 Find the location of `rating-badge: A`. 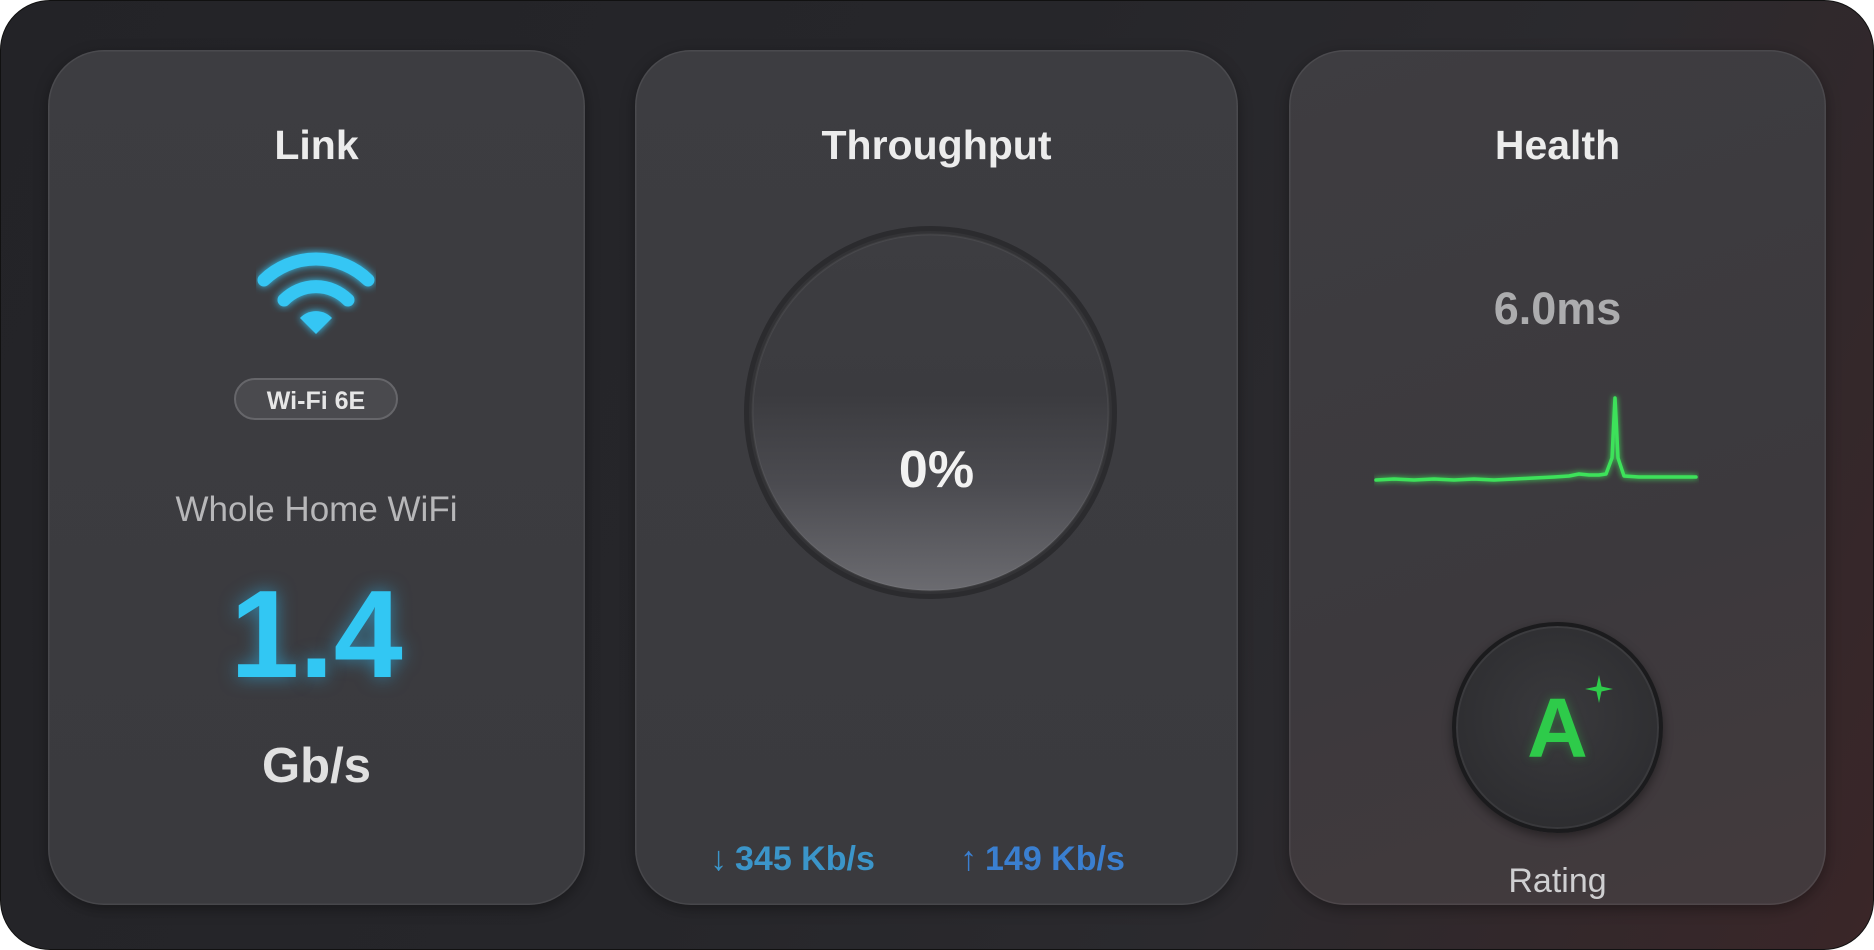

rating-badge: A is located at coordinates (1557, 727).